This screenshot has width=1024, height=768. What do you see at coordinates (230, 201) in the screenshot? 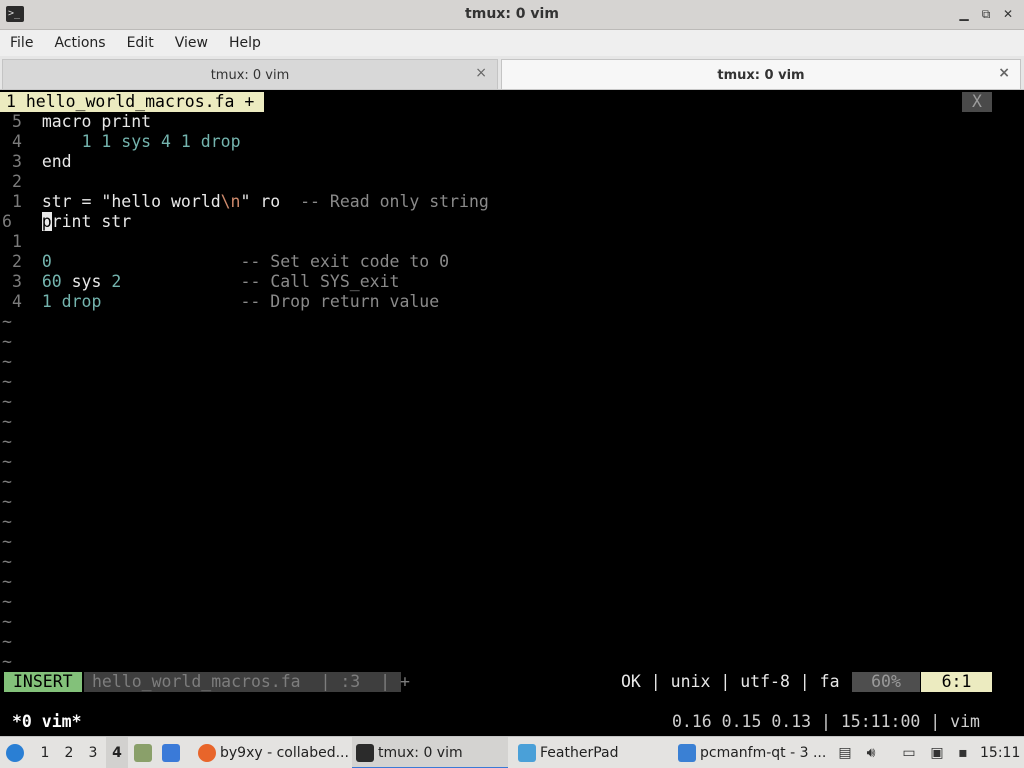
I see `code-token: \n` at bounding box center [230, 201].